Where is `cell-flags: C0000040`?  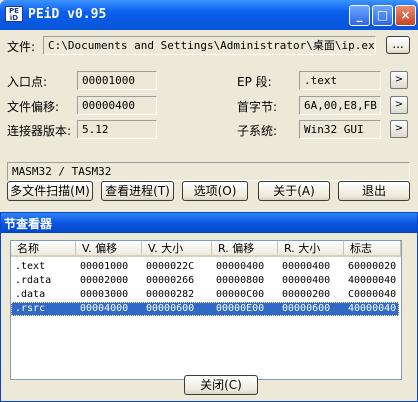 cell-flags: C0000040 is located at coordinates (372, 294).